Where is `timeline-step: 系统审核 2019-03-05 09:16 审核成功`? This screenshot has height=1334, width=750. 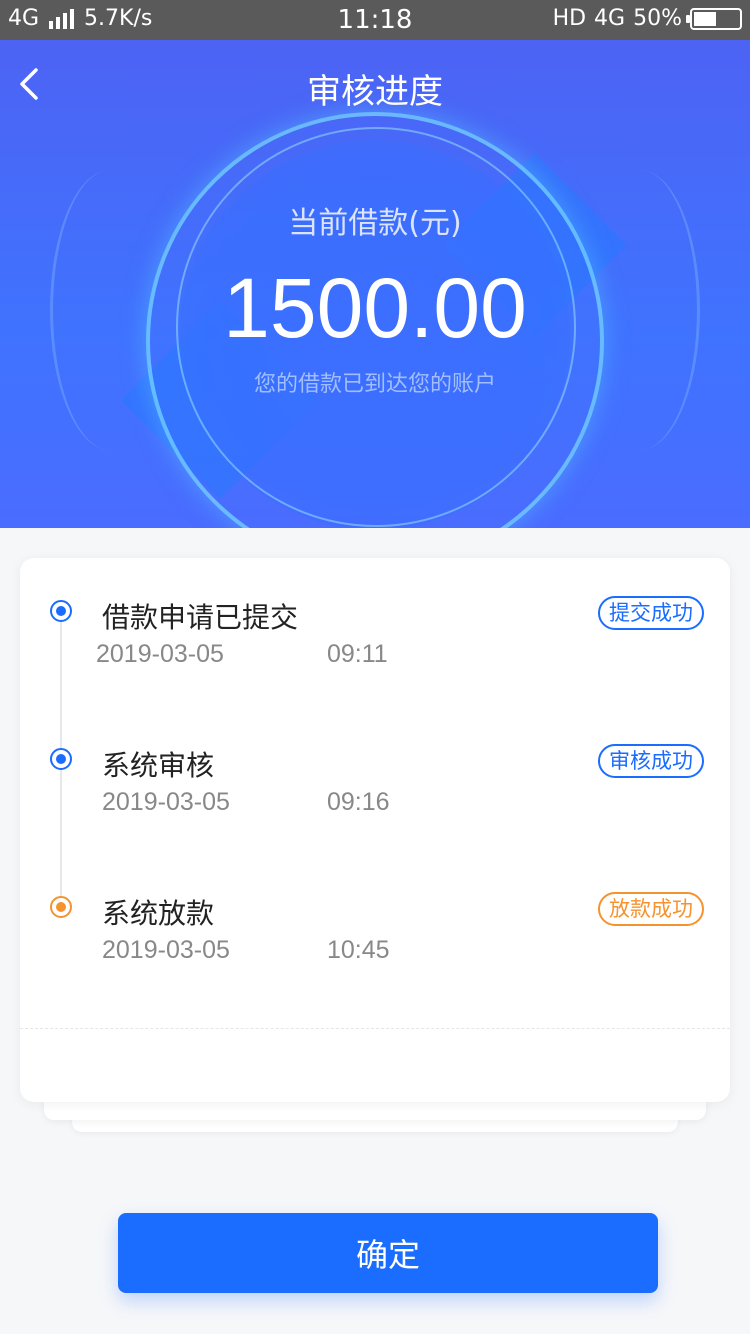 timeline-step: 系统审核 2019-03-05 09:16 审核成功 is located at coordinates (375, 794).